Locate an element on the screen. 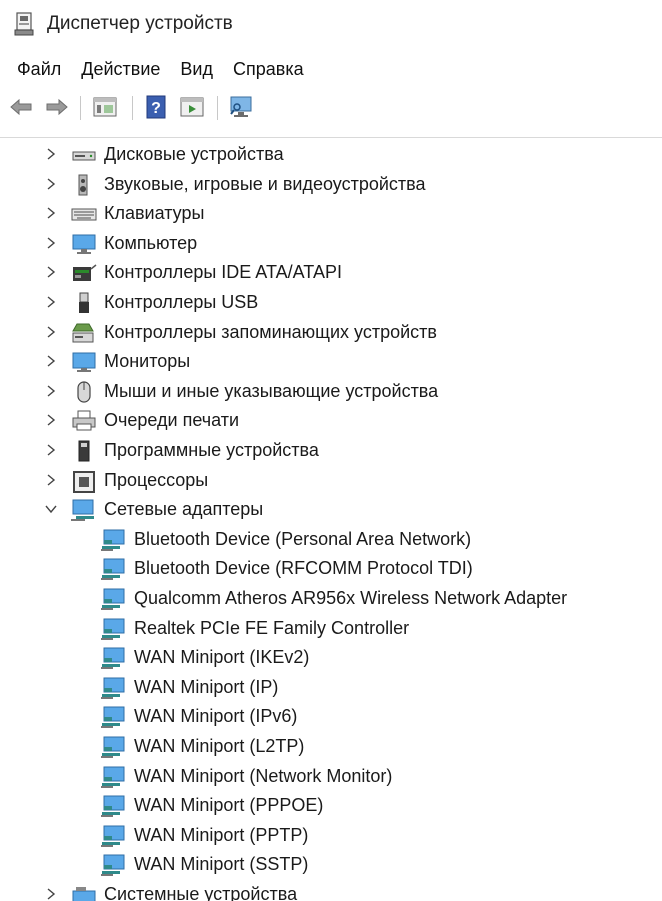  tree-category-row: Контроллеры запоминающих устройств is located at coordinates (331, 332).